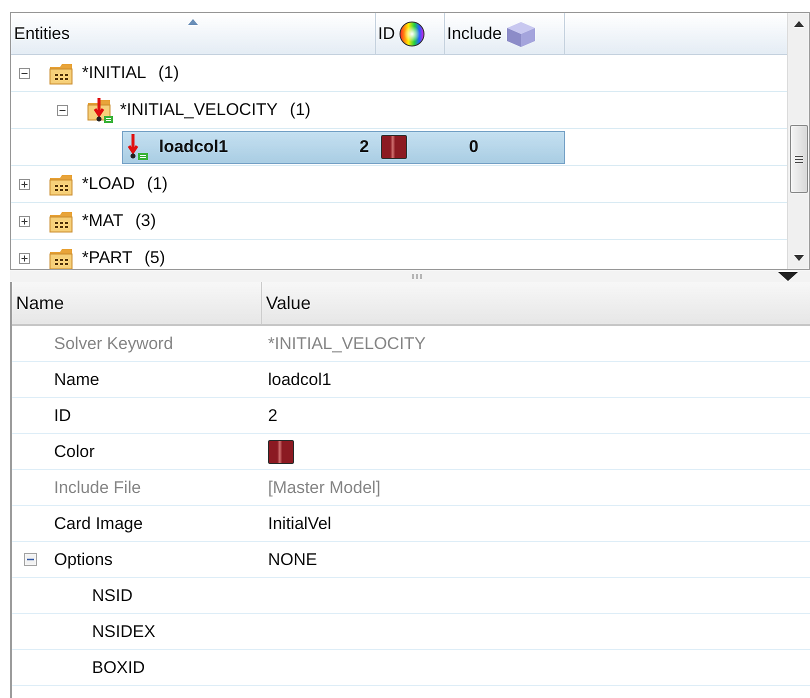 The height and width of the screenshot is (698, 810). I want to click on property-value: [Master Model], so click(324, 487).